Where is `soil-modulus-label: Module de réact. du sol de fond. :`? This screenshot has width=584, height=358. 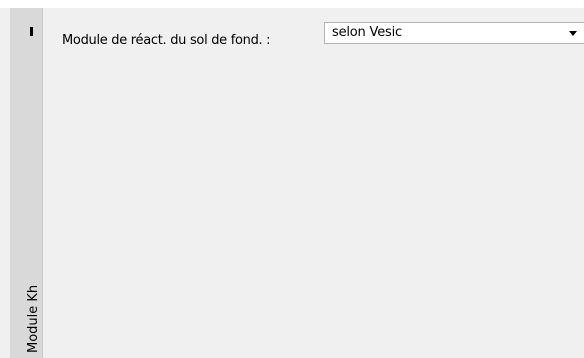 soil-modulus-label: Module de réact. du sol de fond. : is located at coordinates (166, 40).